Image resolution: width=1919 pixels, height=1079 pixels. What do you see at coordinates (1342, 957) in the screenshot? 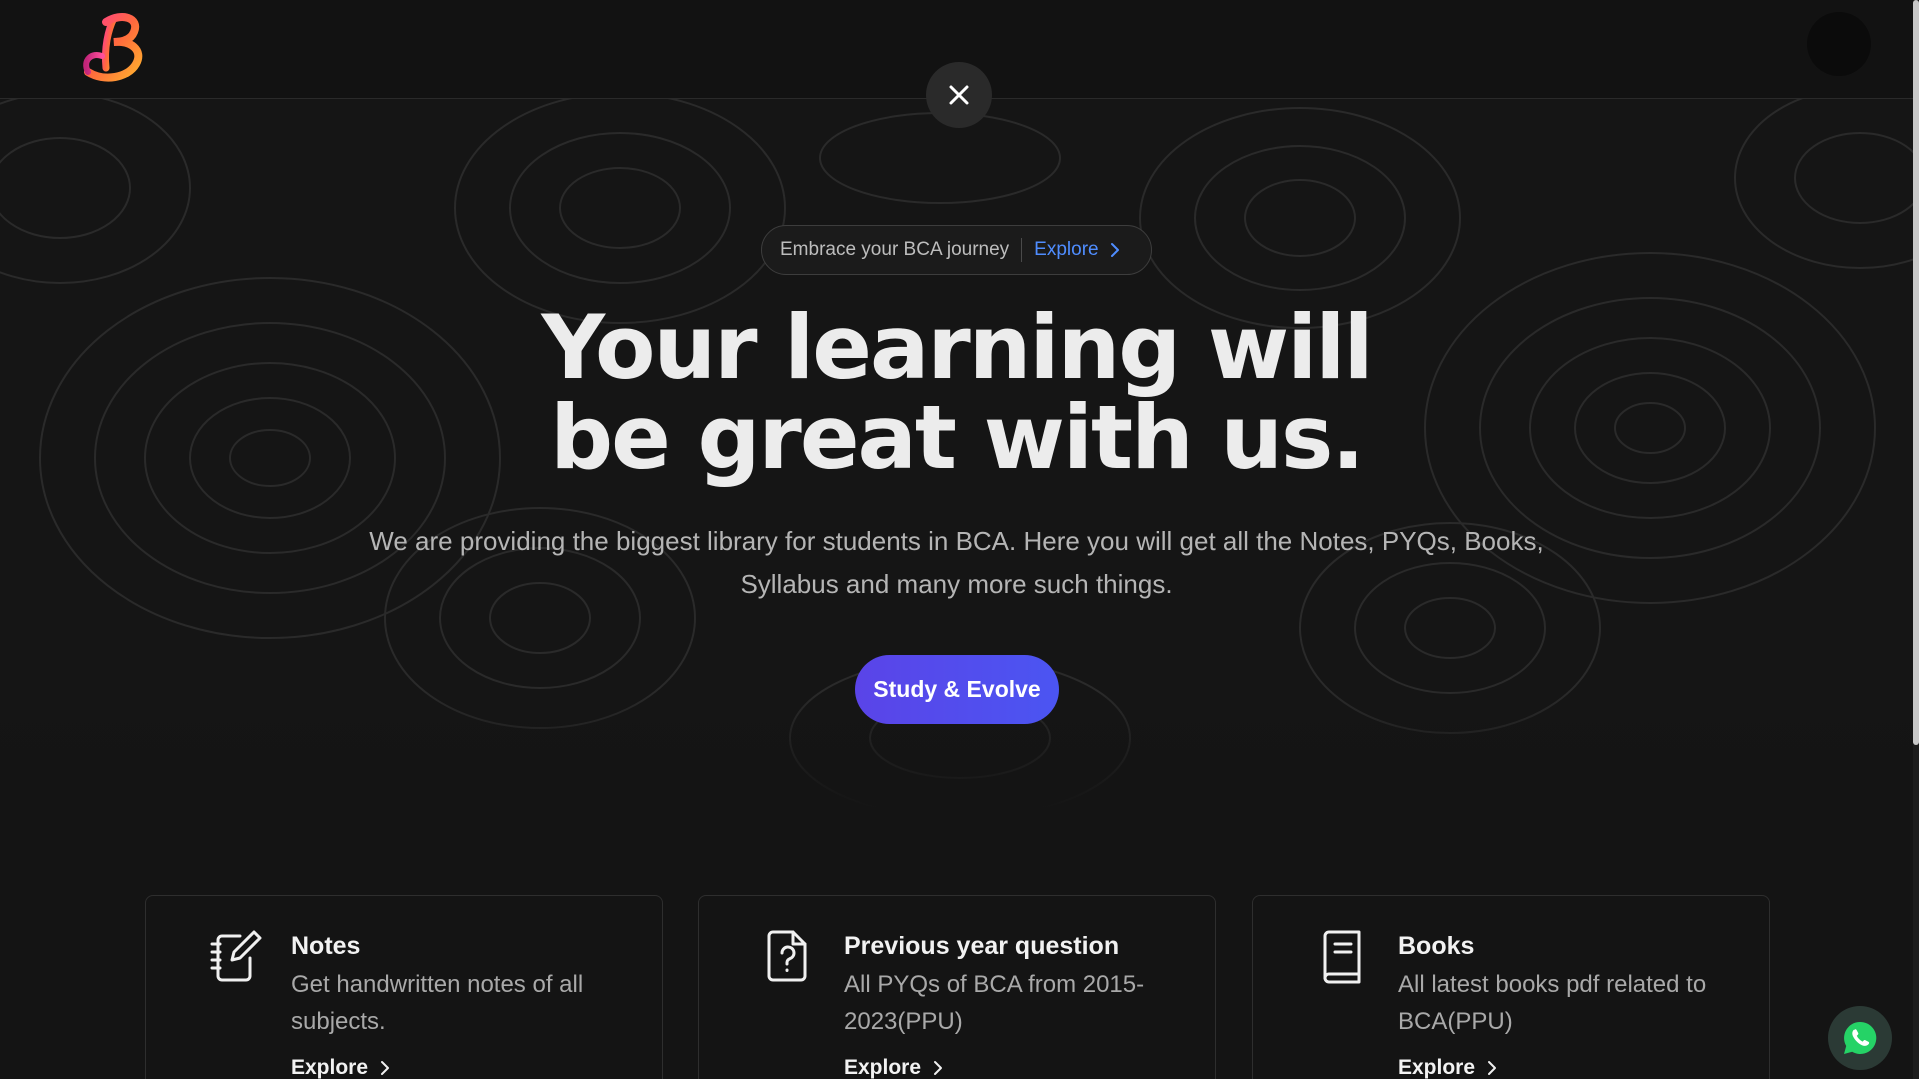
I see `book-icon` at bounding box center [1342, 957].